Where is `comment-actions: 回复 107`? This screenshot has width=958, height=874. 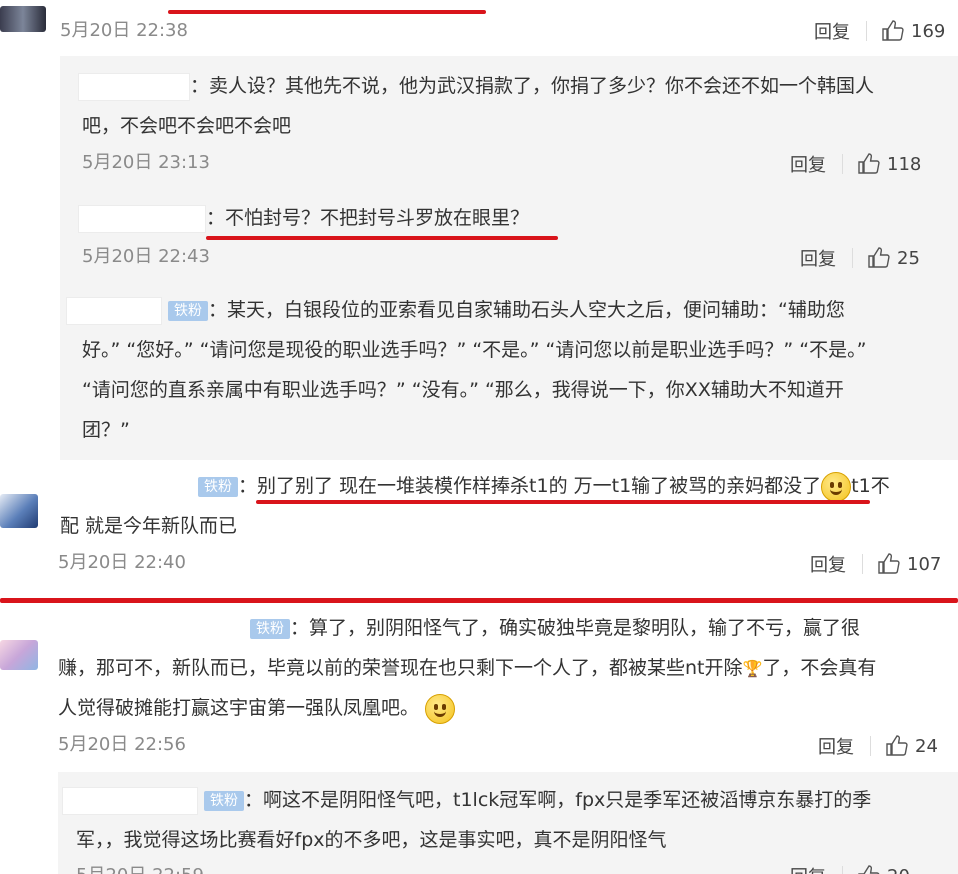
comment-actions: 回复 107 is located at coordinates (875, 564).